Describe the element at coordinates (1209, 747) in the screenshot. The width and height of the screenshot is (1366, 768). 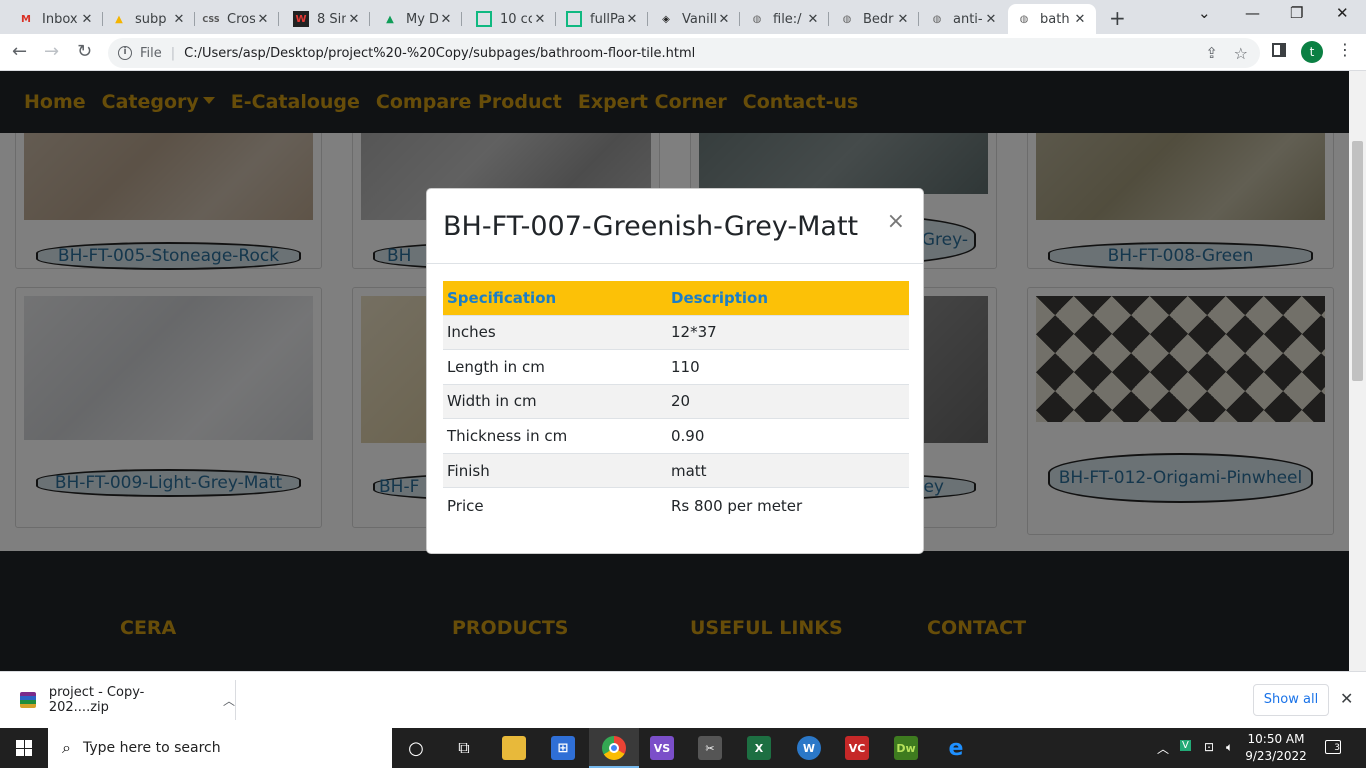
I see `network-icon: ⊡` at that location.